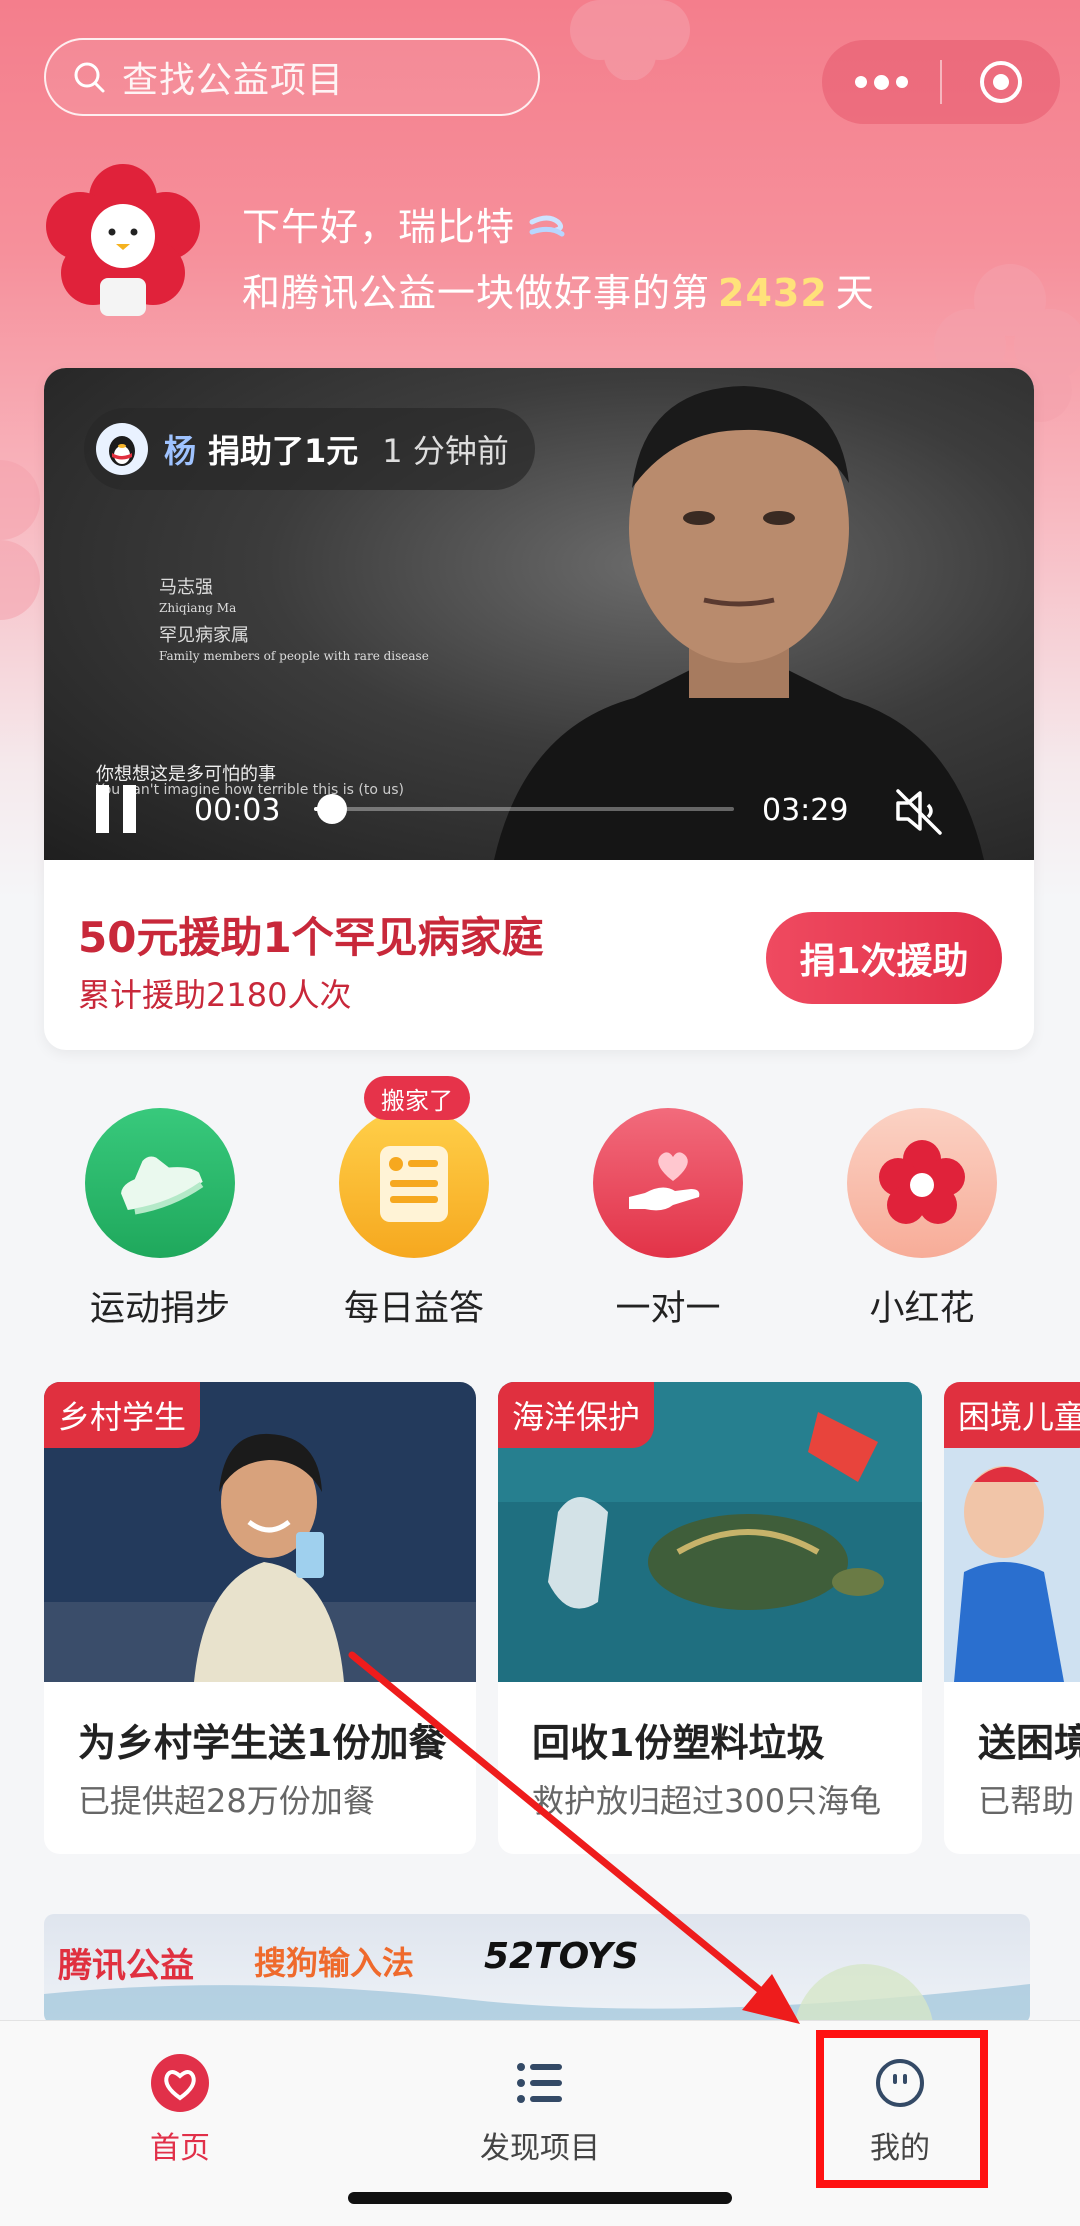 The width and height of the screenshot is (1080, 2226). I want to click on brand-sogou: 搜狗输入法, so click(334, 1963).